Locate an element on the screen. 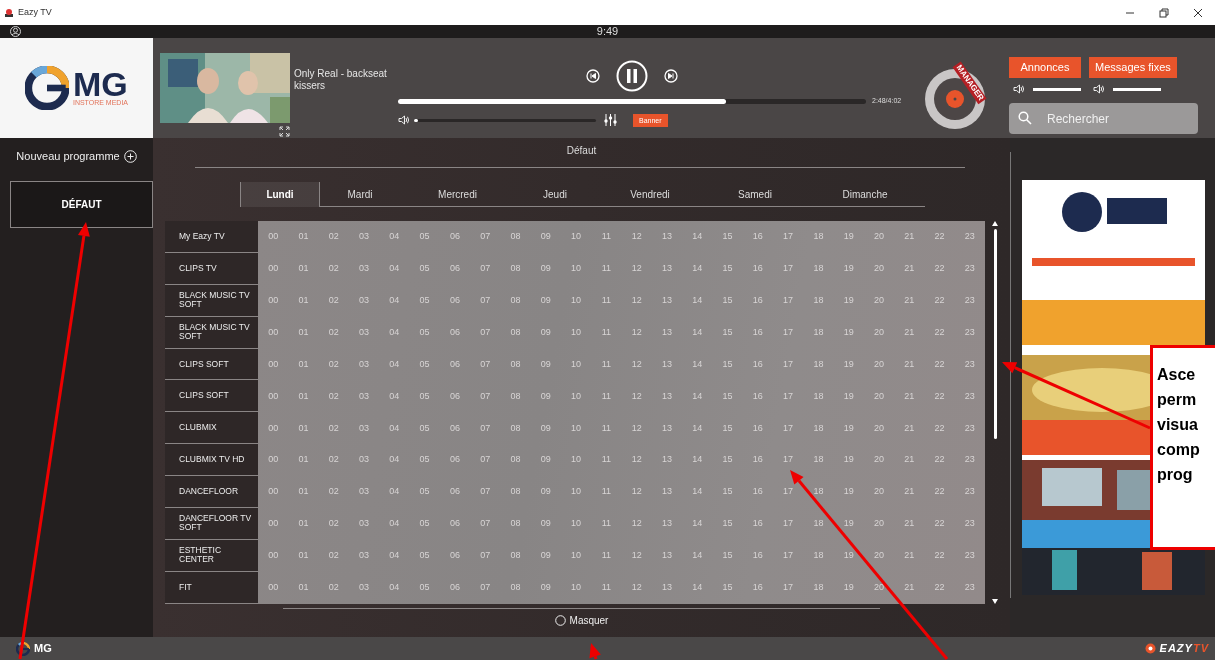  next-icon is located at coordinates (671, 76).